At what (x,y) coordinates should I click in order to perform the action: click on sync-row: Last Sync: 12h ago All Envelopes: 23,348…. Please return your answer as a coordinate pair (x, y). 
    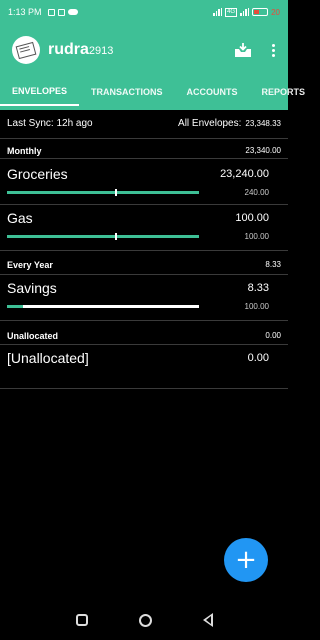
    Looking at the image, I should click on (144, 123).